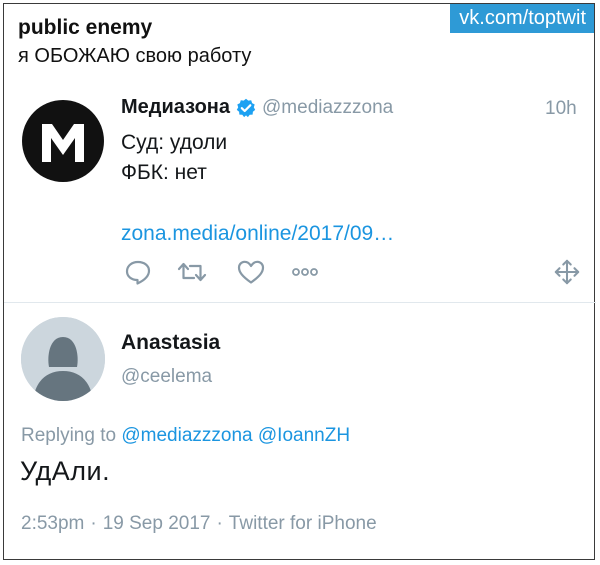 This screenshot has height=565, width=600. I want to click on mediazona-name: Медиазона, so click(175, 107).